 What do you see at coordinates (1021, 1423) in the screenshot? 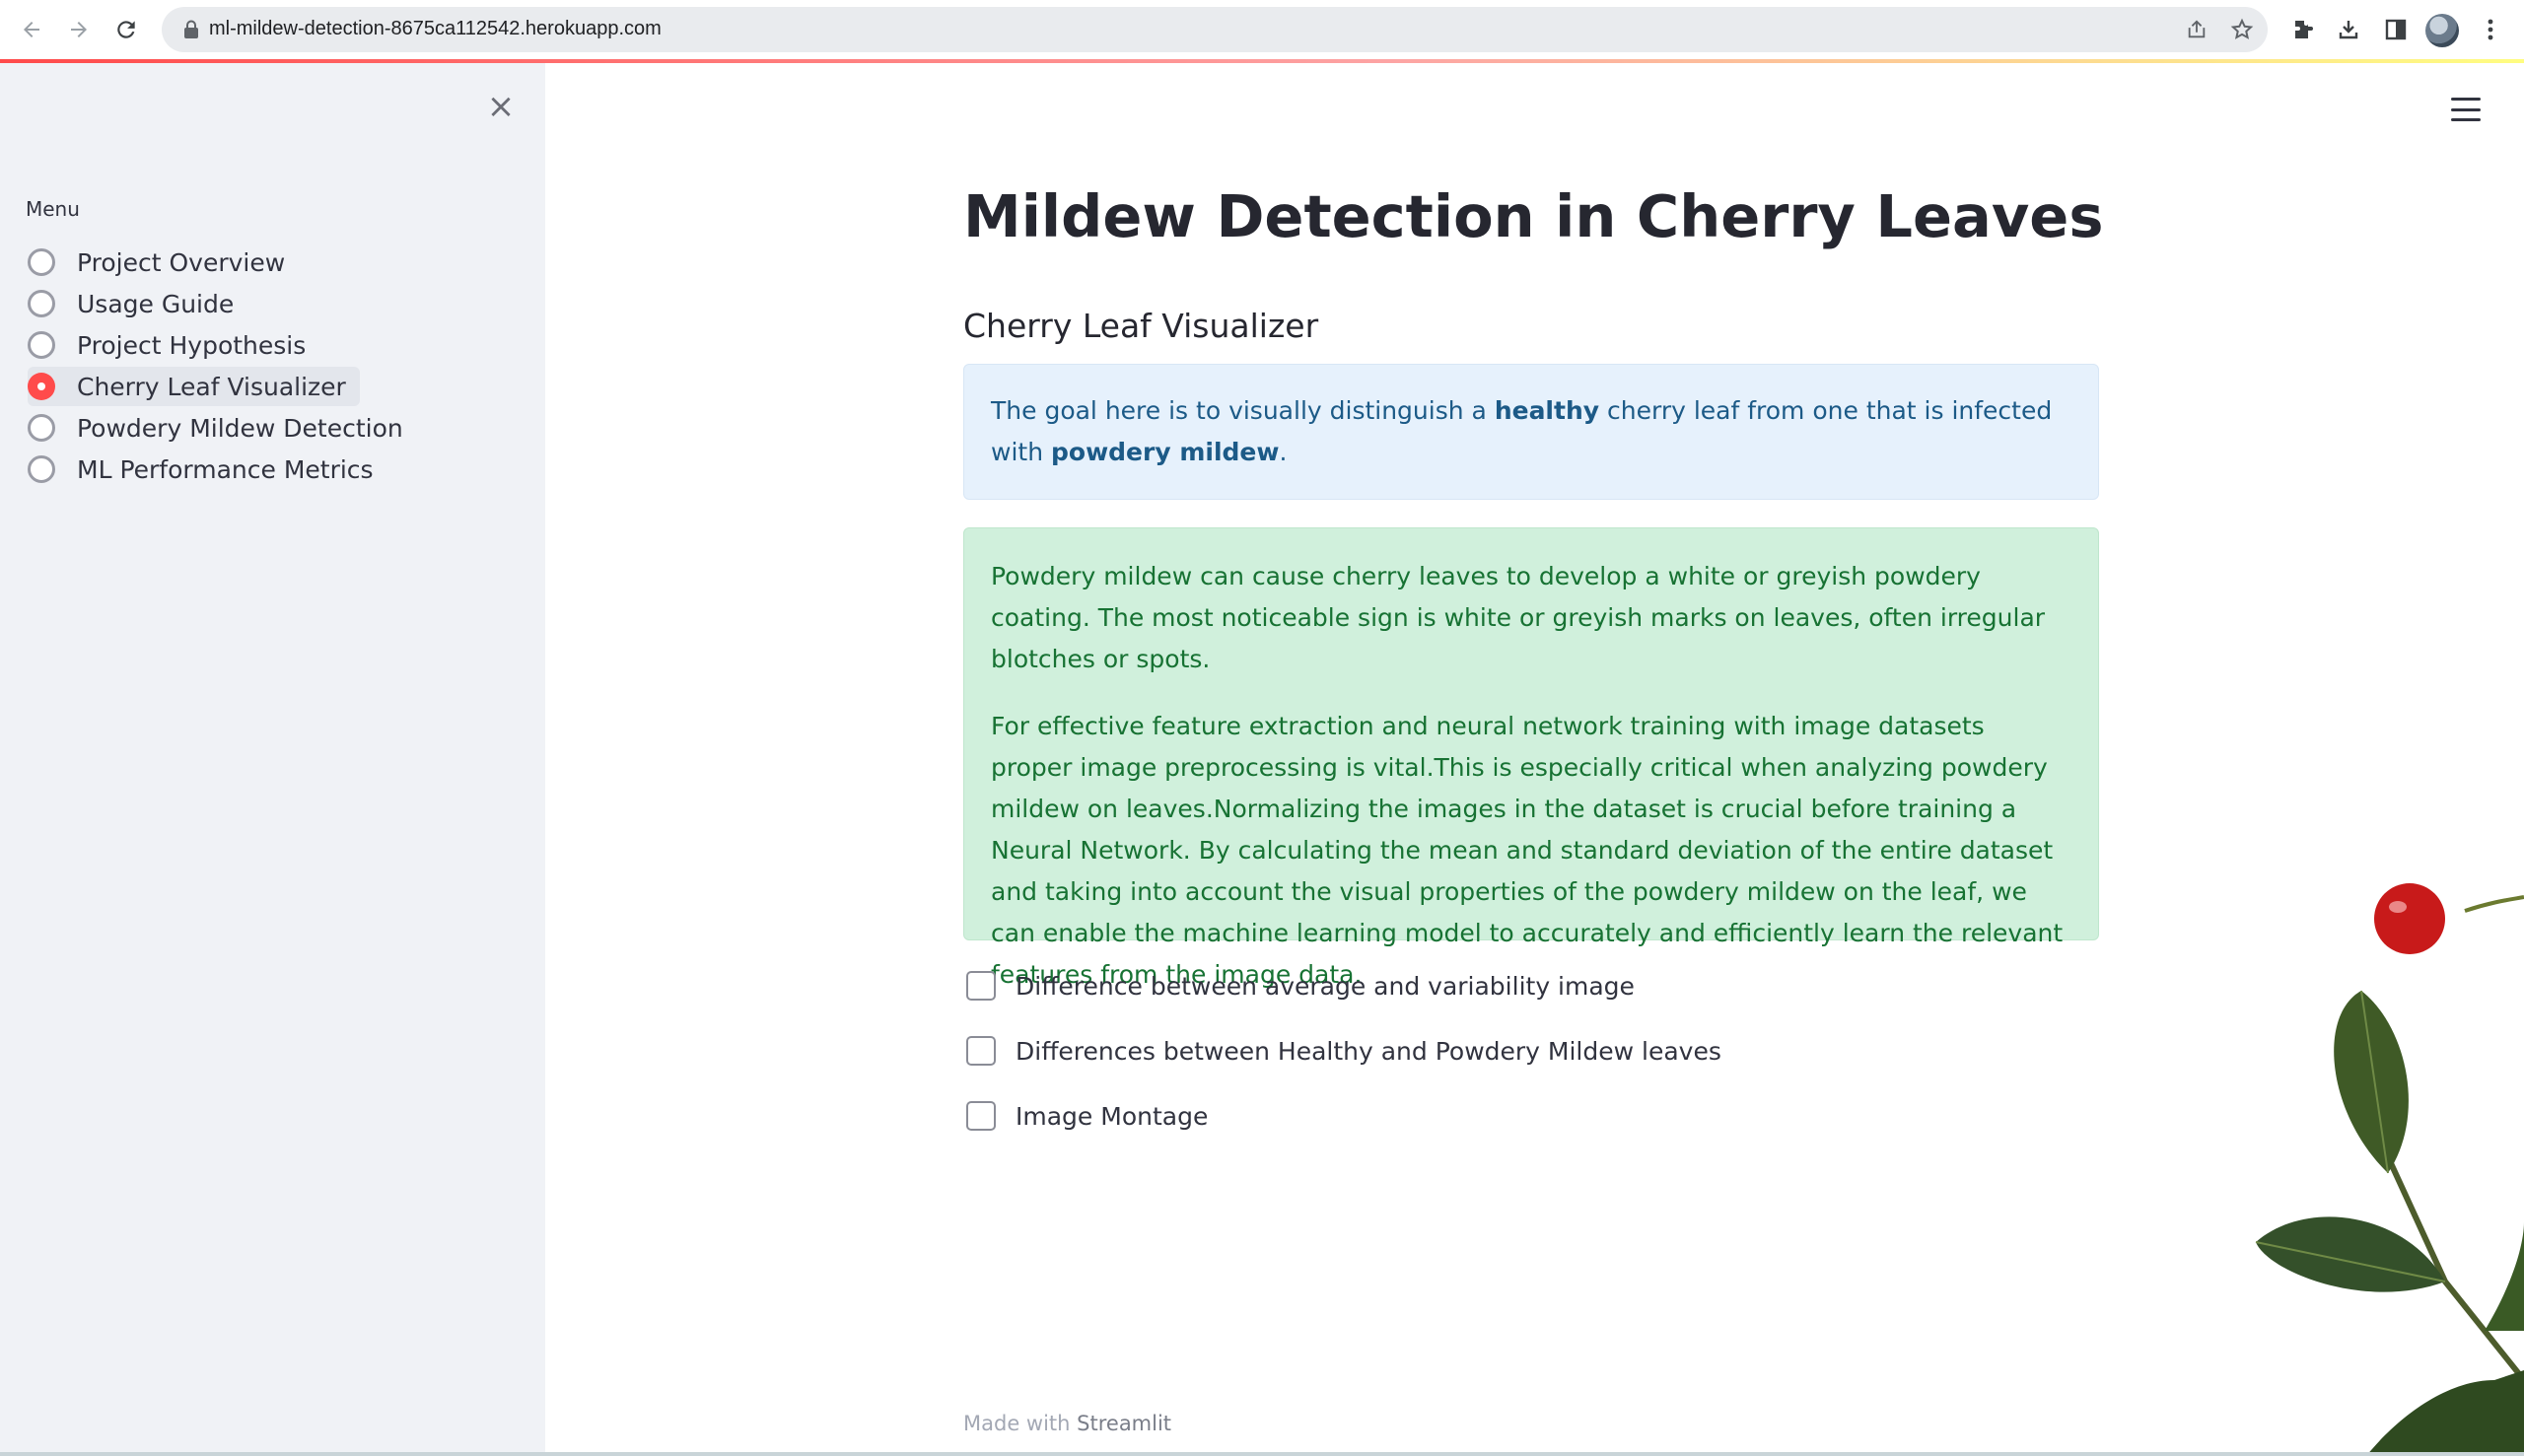
I see `footer-text: Made with` at bounding box center [1021, 1423].